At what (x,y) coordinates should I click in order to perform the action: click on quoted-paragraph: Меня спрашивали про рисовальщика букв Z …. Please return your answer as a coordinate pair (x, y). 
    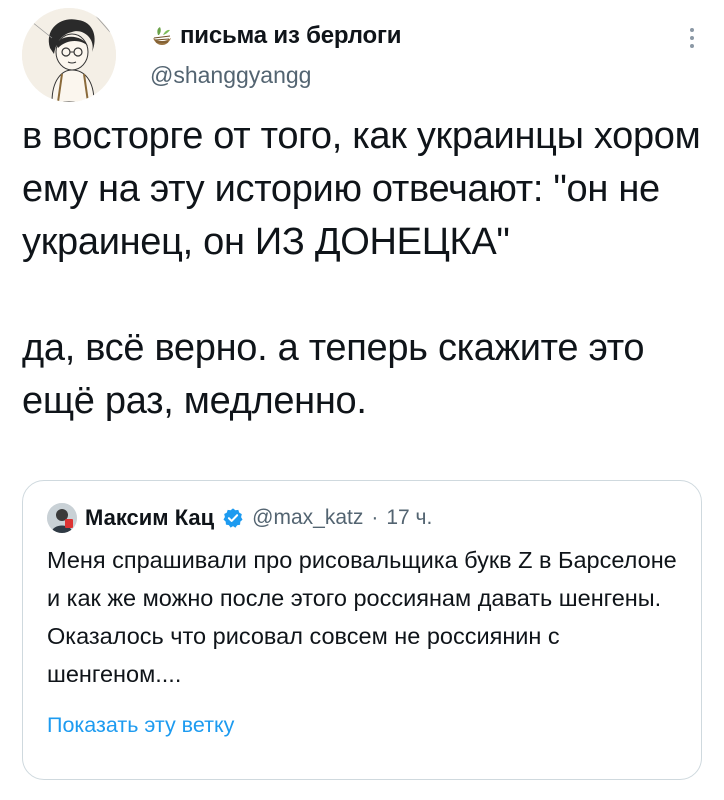
    Looking at the image, I should click on (362, 579).